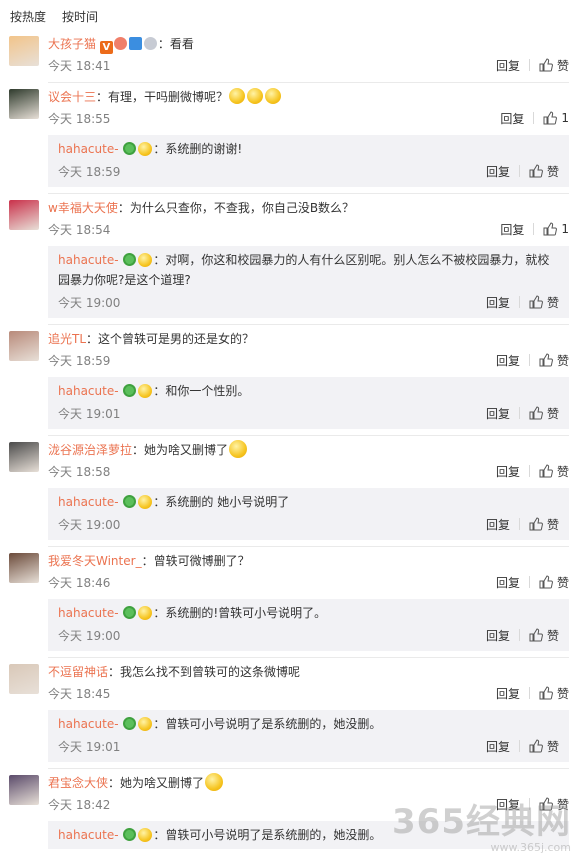 This screenshot has height=858, width=581. I want to click on reply-item: hahacute- ：曾轶可小号说明了是系统删的，她没删。今天 19:01 回复 赞, so click(308, 736).